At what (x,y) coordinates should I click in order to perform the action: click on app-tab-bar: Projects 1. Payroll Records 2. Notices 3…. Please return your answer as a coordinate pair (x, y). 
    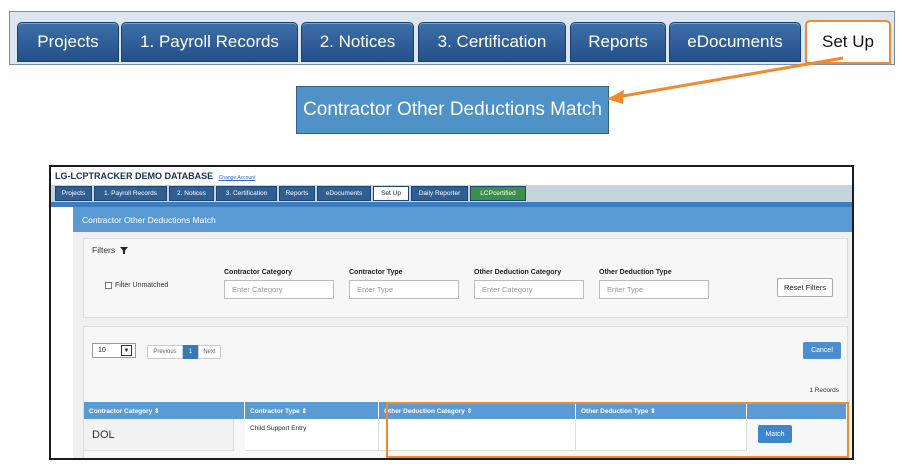
    Looking at the image, I should click on (451, 193).